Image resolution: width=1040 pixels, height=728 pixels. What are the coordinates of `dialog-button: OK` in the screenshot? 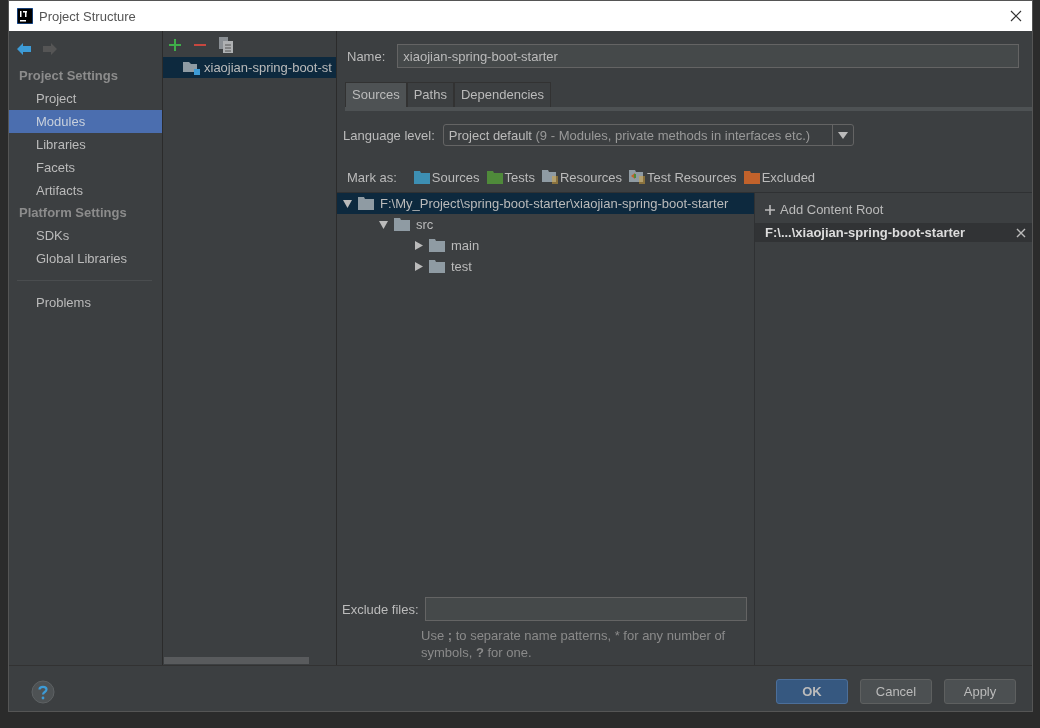 It's located at (812, 691).